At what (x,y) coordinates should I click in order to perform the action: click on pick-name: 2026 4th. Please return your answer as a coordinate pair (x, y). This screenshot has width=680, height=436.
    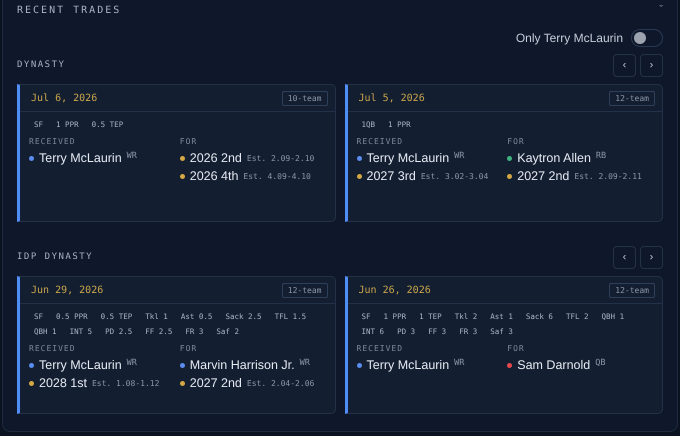
    Looking at the image, I should click on (214, 176).